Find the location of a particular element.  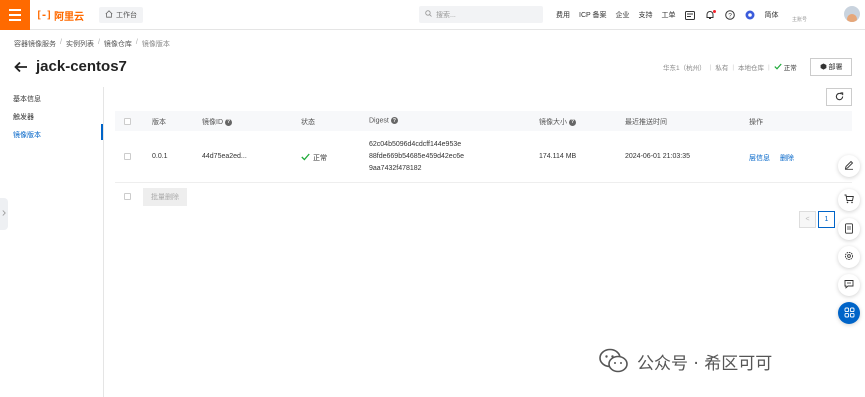

cart-icon is located at coordinates (849, 200).